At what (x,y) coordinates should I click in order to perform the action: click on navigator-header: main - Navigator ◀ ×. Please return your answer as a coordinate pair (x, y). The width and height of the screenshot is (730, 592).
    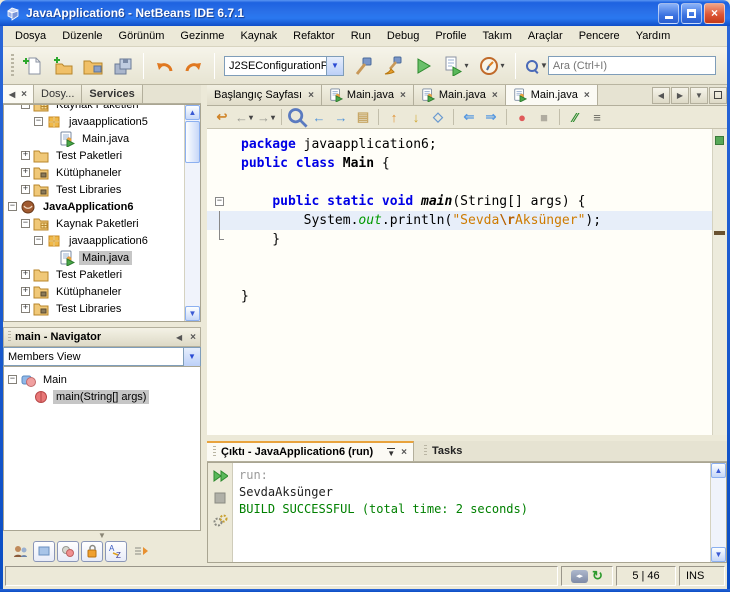
    Looking at the image, I should click on (102, 337).